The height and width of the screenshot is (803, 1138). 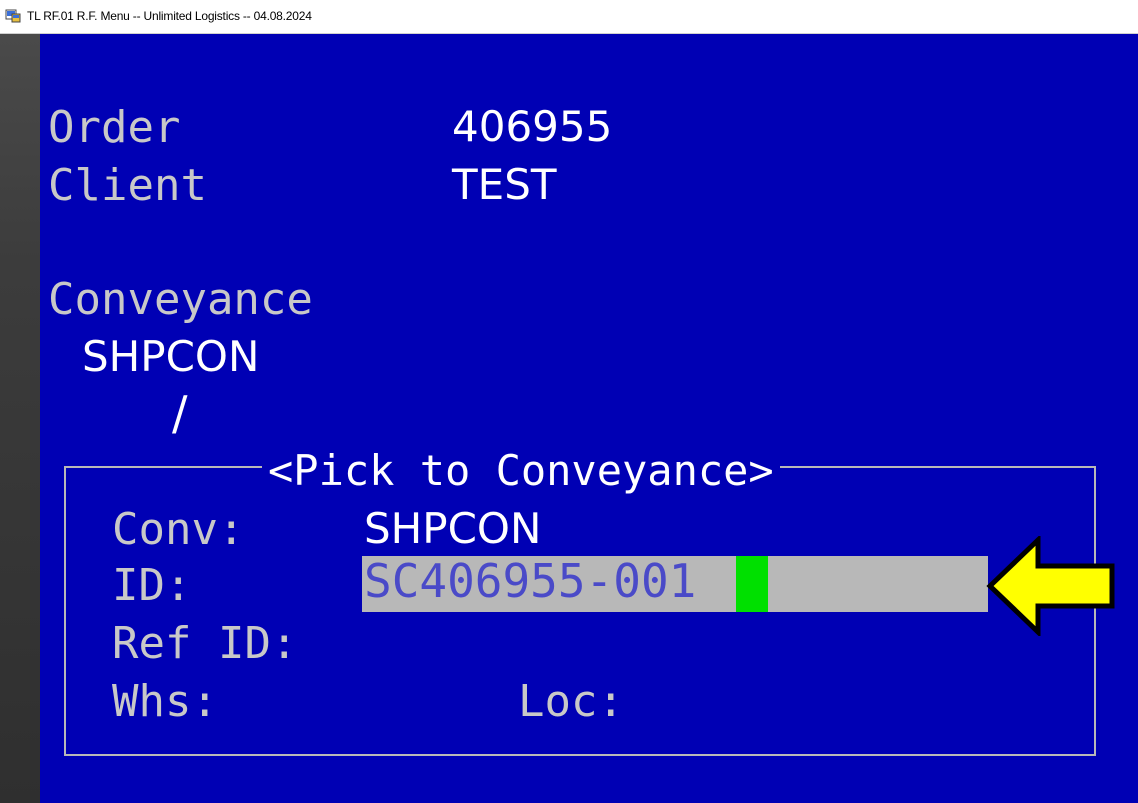 What do you see at coordinates (453, 528) in the screenshot?
I see `conv-value: SHPCON` at bounding box center [453, 528].